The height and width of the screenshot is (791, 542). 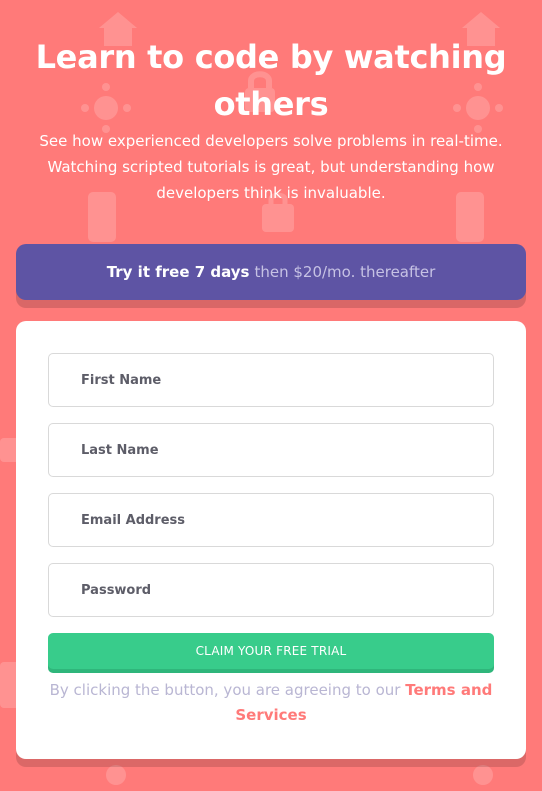 I want to click on last-name-field, so click(x=271, y=450).